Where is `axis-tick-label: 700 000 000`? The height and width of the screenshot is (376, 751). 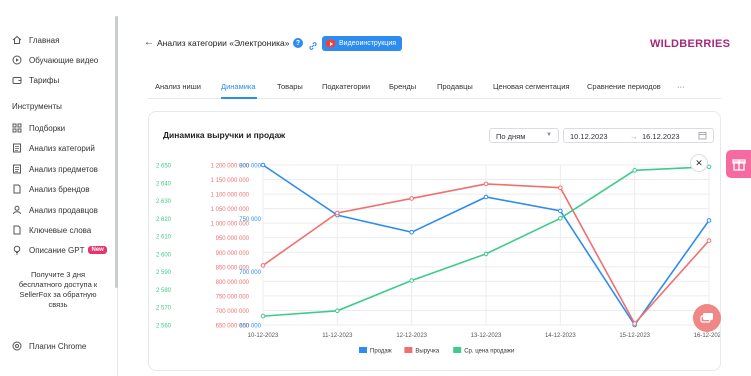 axis-tick-label: 700 000 000 is located at coordinates (233, 312).